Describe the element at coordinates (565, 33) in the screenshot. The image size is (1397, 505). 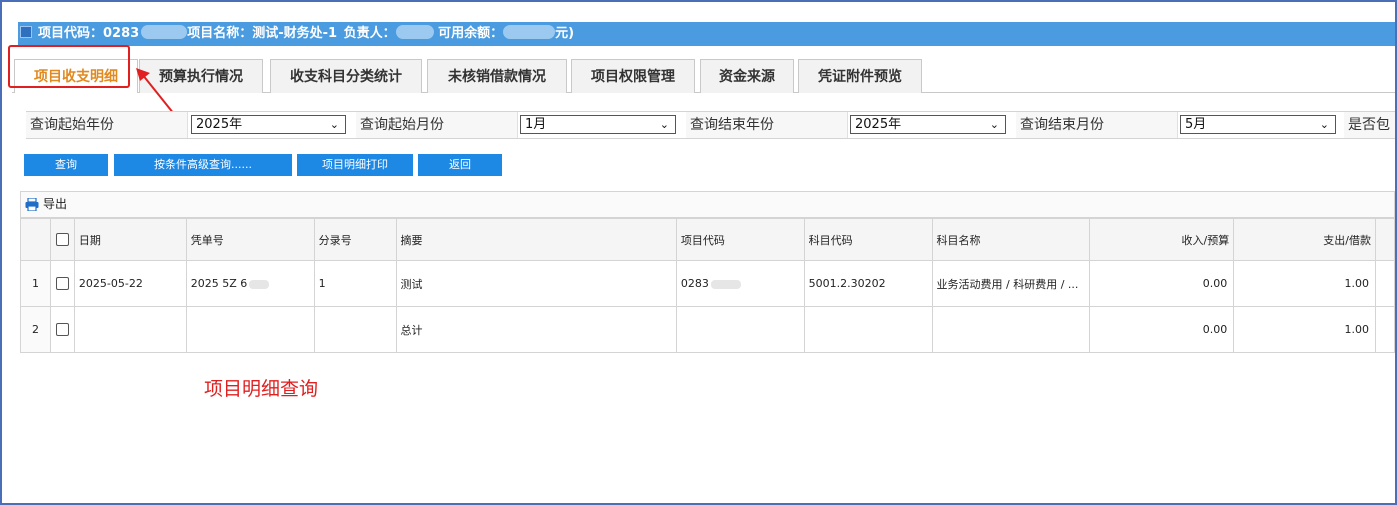
I see `balance-suffix: 元)` at that location.